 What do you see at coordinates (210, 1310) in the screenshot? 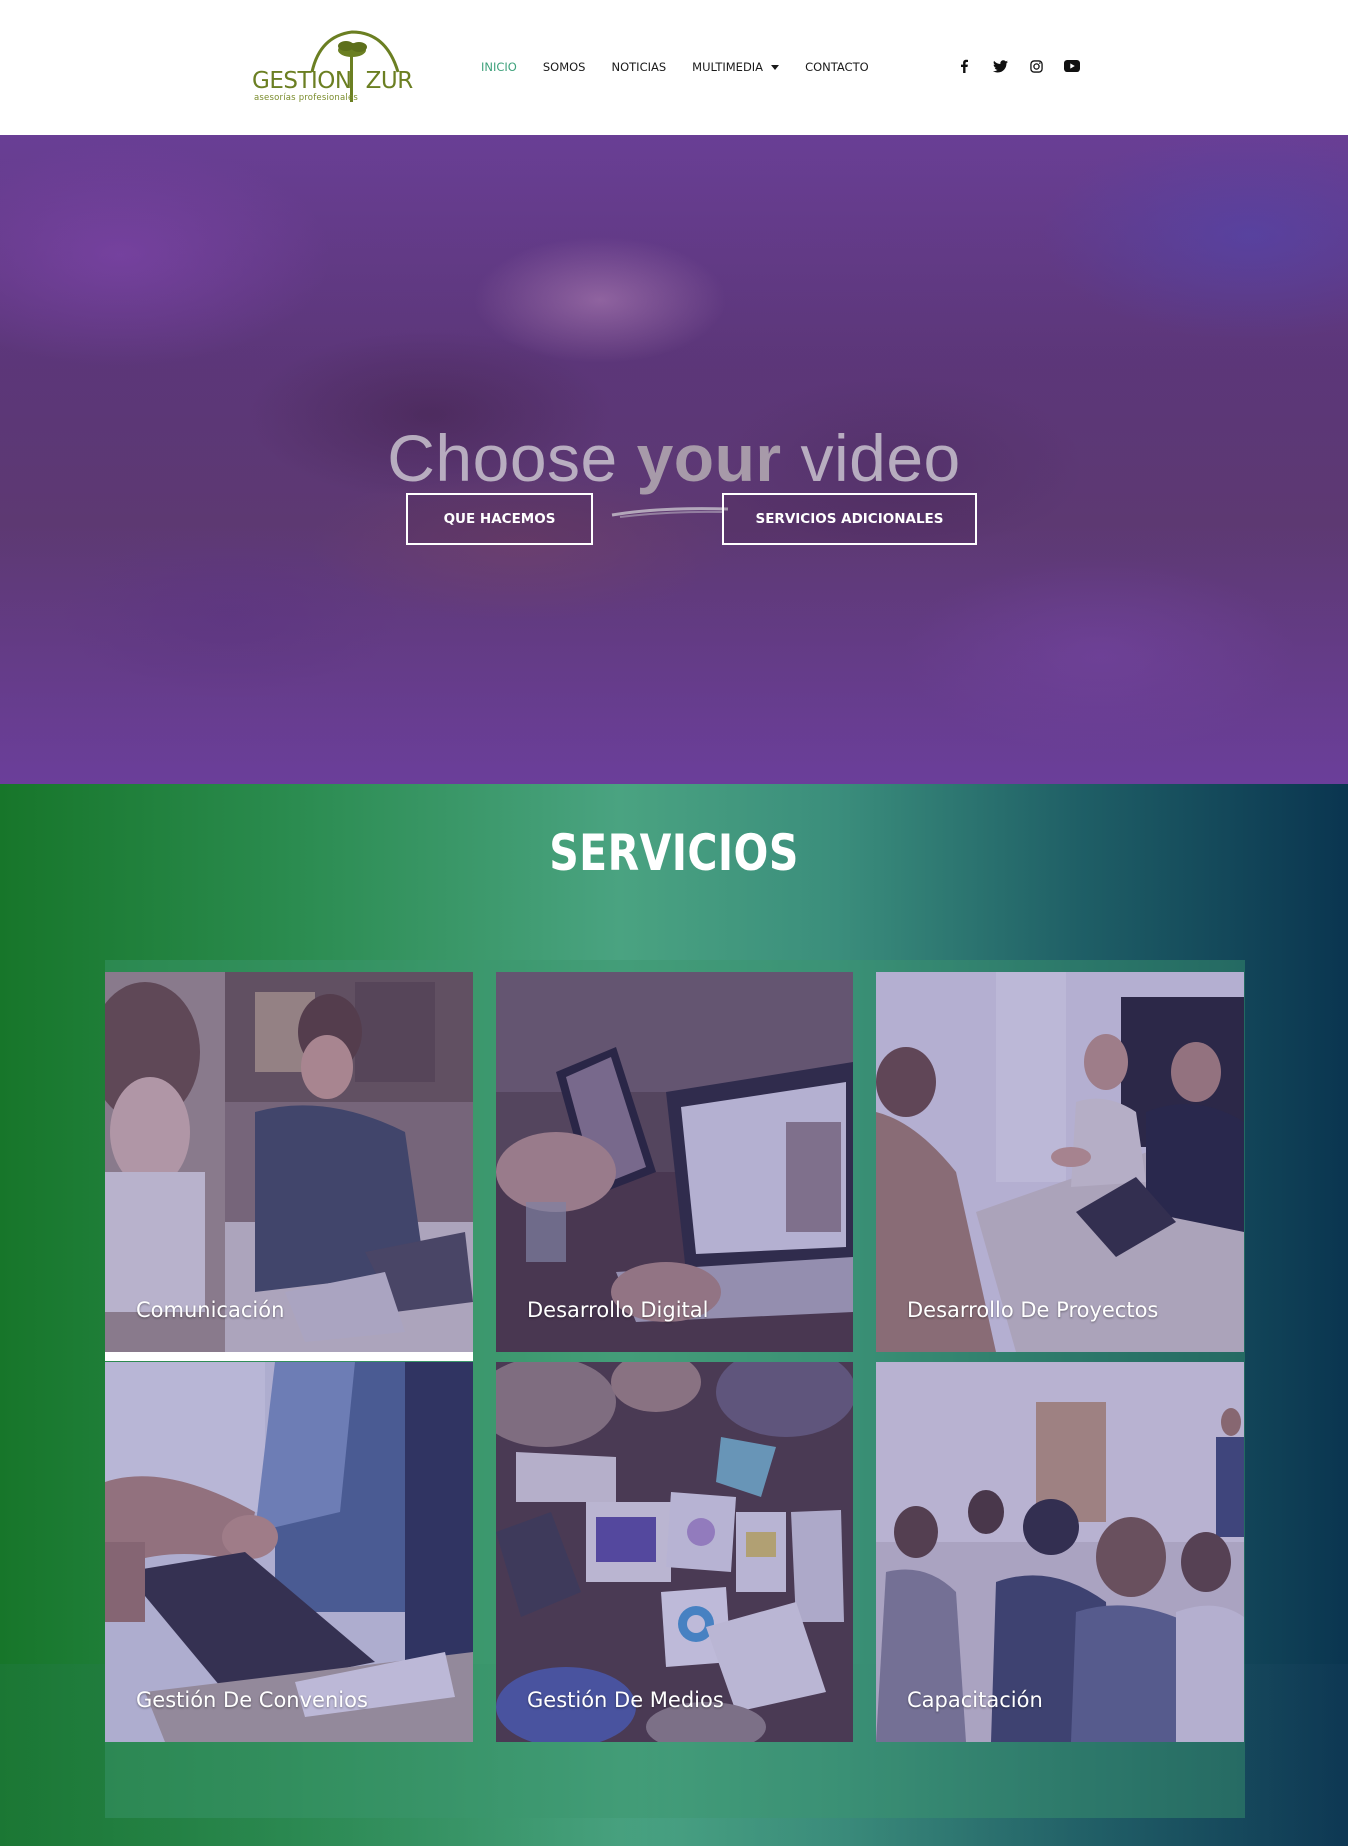
I see `service-card-label: Comunicación` at bounding box center [210, 1310].